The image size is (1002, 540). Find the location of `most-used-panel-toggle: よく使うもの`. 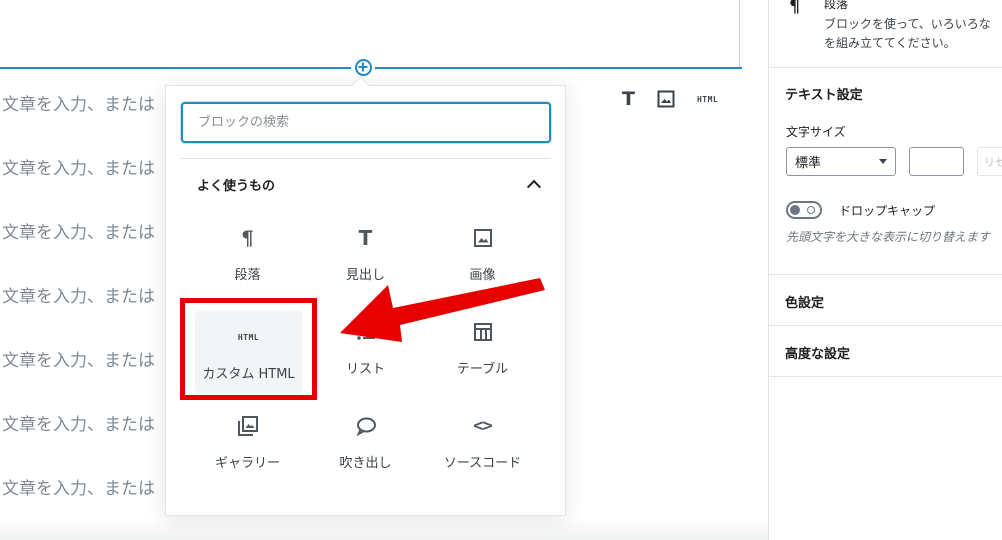

most-used-panel-toggle: よく使うもの is located at coordinates (366, 184).